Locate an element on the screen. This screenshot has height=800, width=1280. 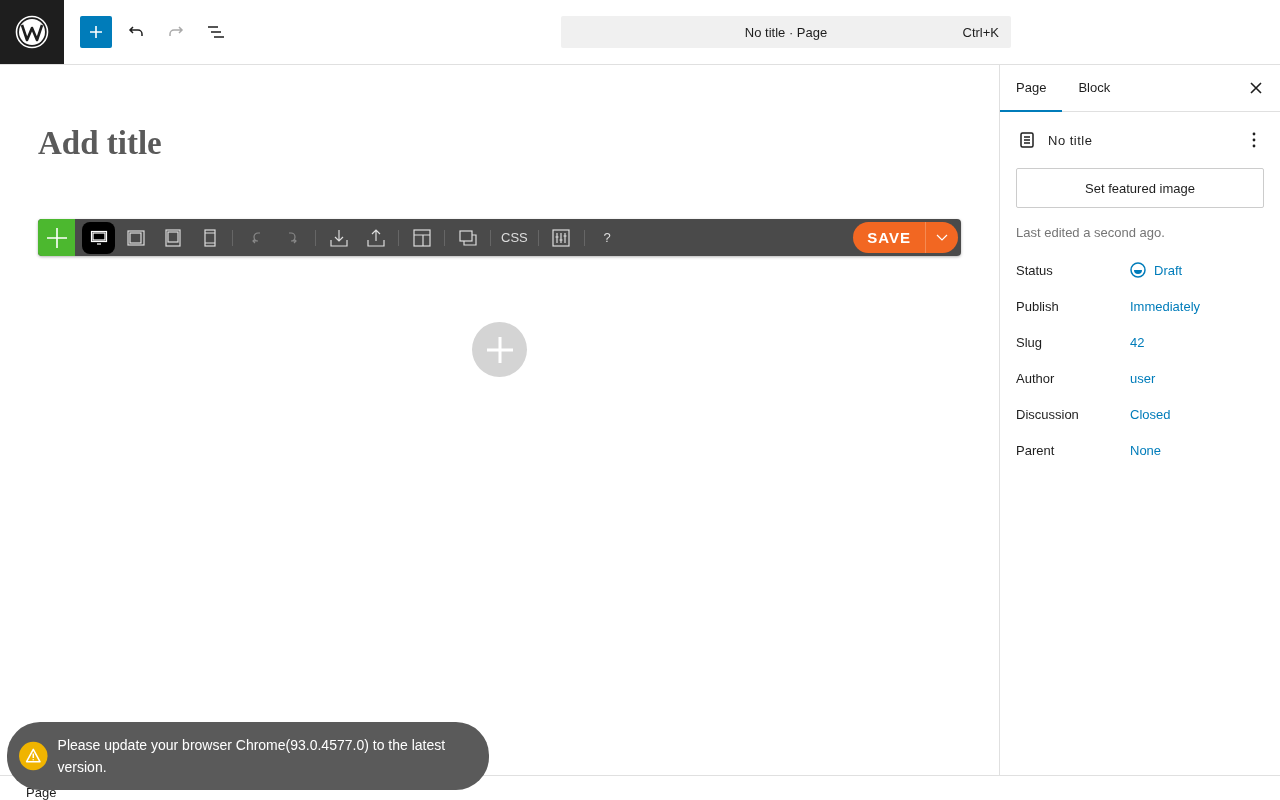
wordpress-logo is located at coordinates (32, 32).